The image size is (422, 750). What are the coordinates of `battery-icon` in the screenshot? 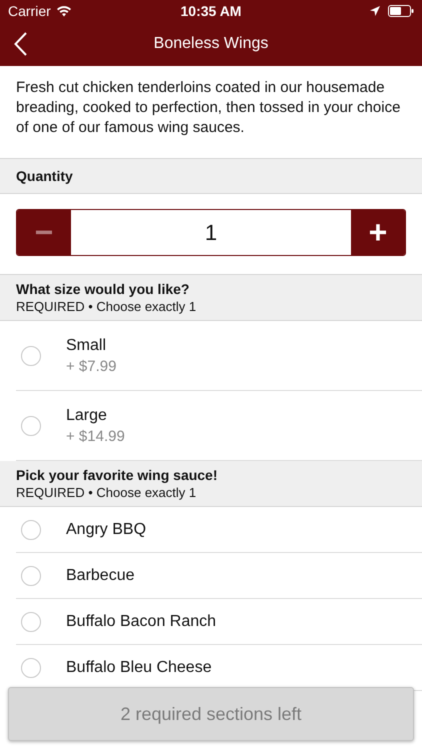 It's located at (401, 11).